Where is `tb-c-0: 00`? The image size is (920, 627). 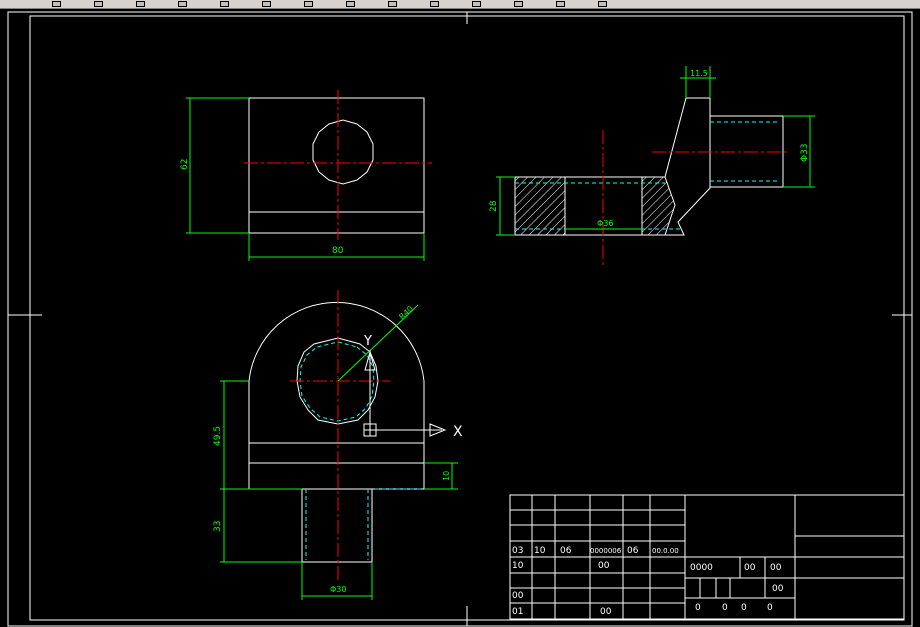
tb-c-0: 00 is located at coordinates (518, 596).